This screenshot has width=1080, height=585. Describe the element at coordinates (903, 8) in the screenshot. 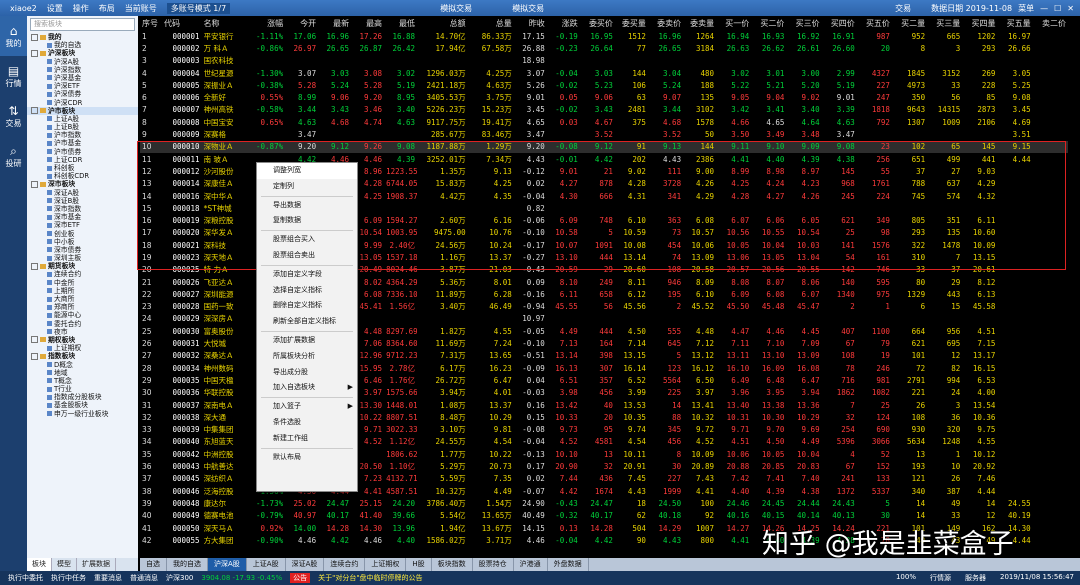

I see `user-label: 交易` at that location.